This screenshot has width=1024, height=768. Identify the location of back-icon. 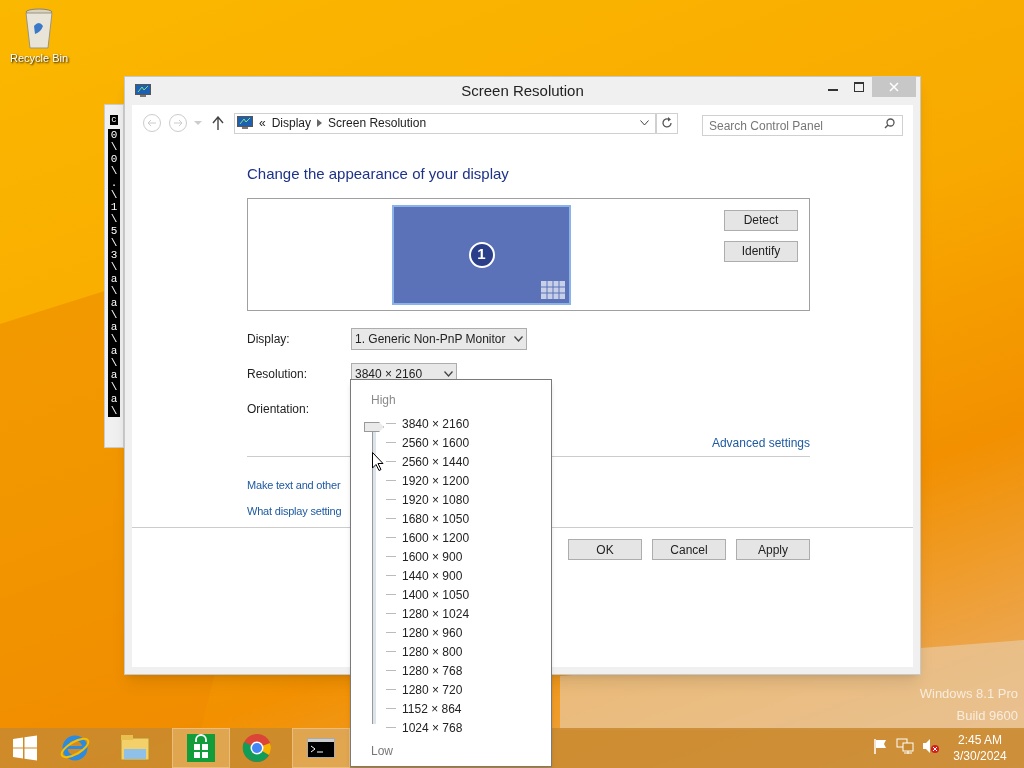
(152, 123).